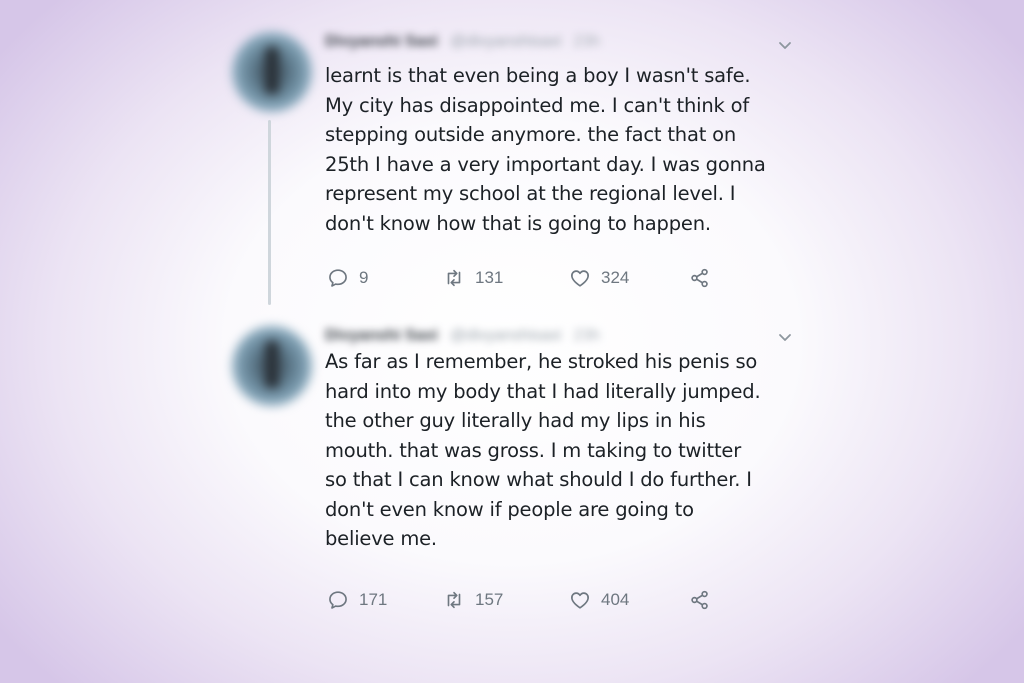  Describe the element at coordinates (599, 600) in the screenshot. I see `like-button: 404` at that location.